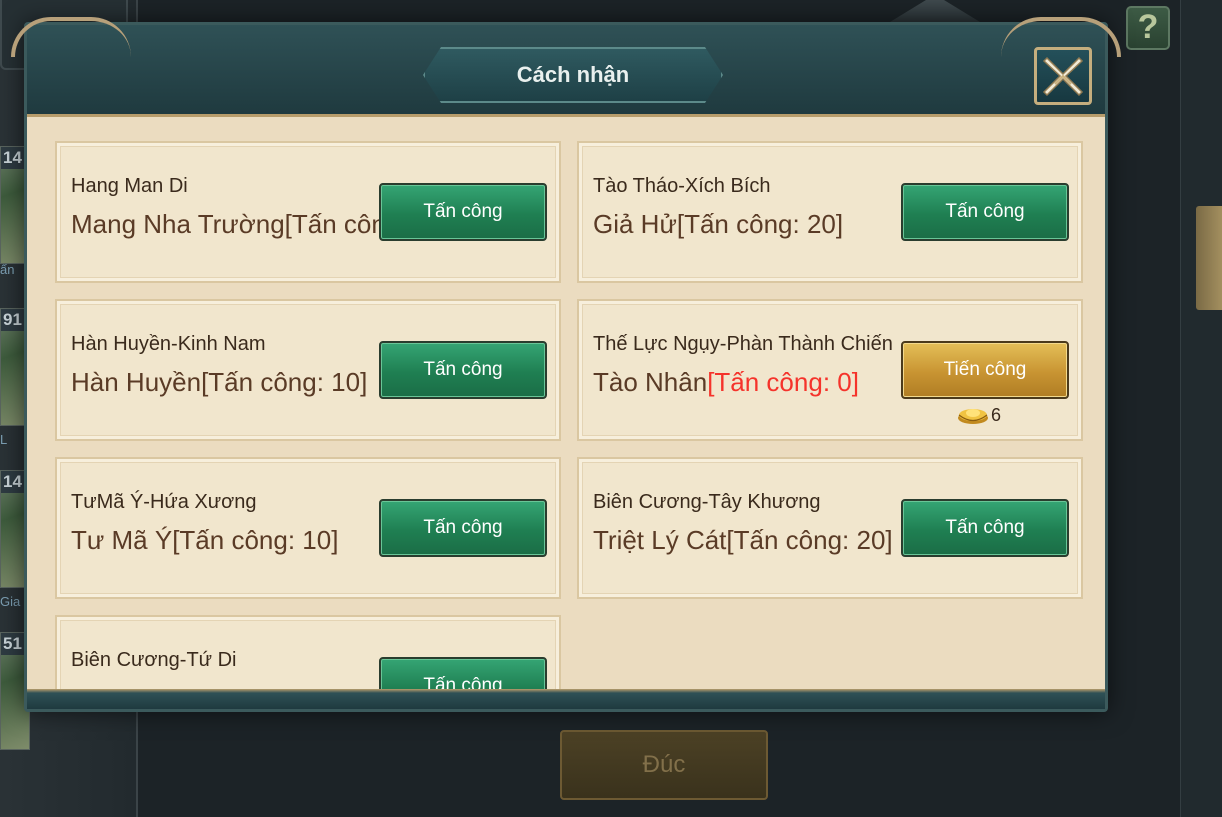  Describe the element at coordinates (935, 11) in the screenshot. I see `background-frame-ornament` at that location.